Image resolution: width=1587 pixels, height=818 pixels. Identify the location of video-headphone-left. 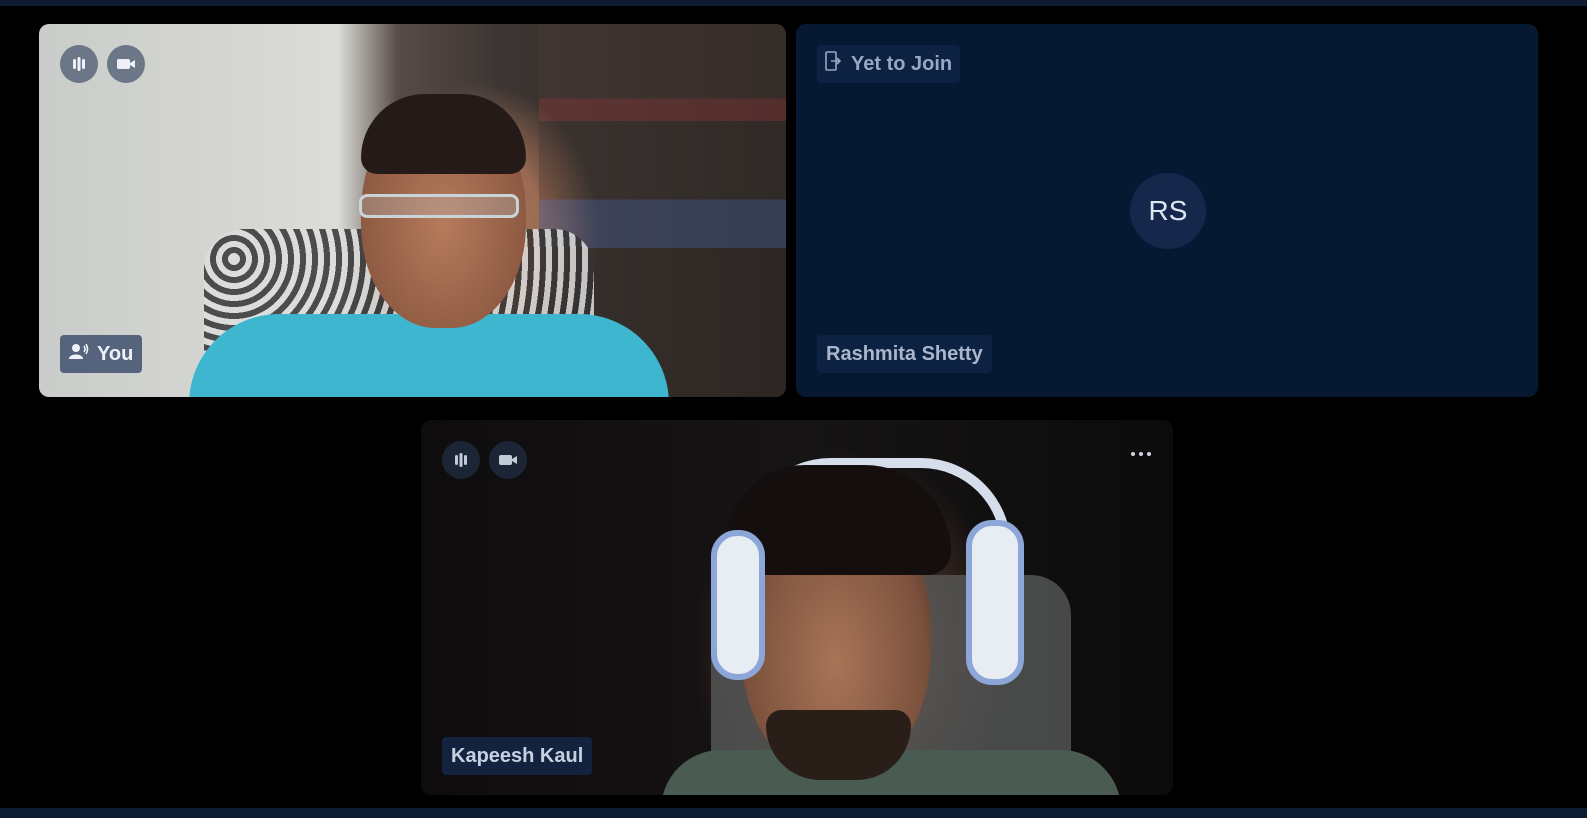
(738, 605).